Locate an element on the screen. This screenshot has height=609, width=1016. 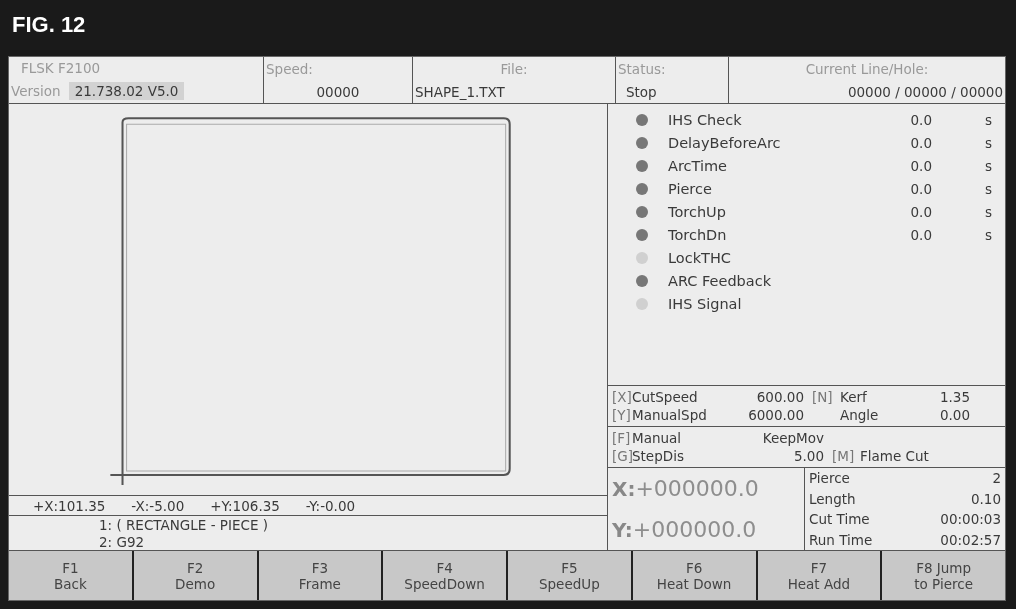
file-name: SHAPE_1.TXT is located at coordinates (460, 91).